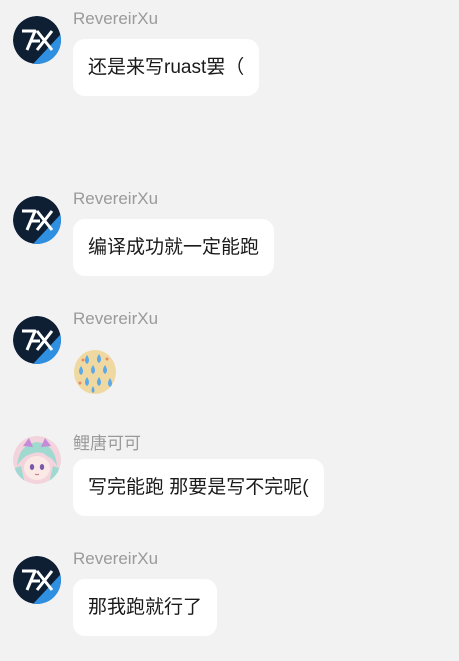 The image size is (459, 661). What do you see at coordinates (145, 607) in the screenshot?
I see `message-bubble: 那我跑就行了` at bounding box center [145, 607].